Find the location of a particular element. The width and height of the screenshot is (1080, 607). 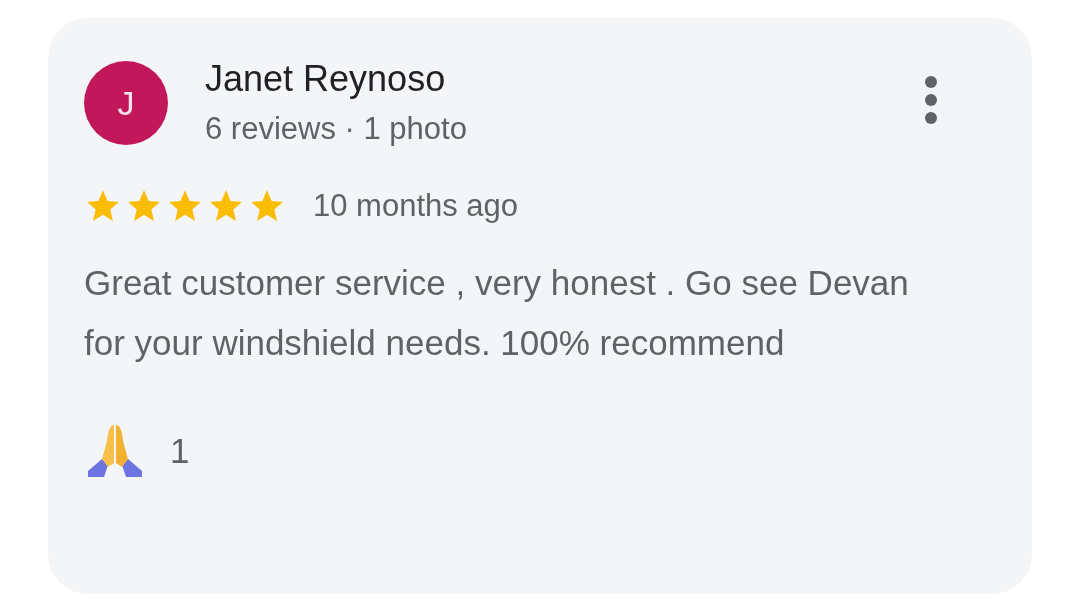

review-text: Great customer service , very honest . Go see Devan for your windshield needs. 100% recommend is located at coordinates (497, 313).